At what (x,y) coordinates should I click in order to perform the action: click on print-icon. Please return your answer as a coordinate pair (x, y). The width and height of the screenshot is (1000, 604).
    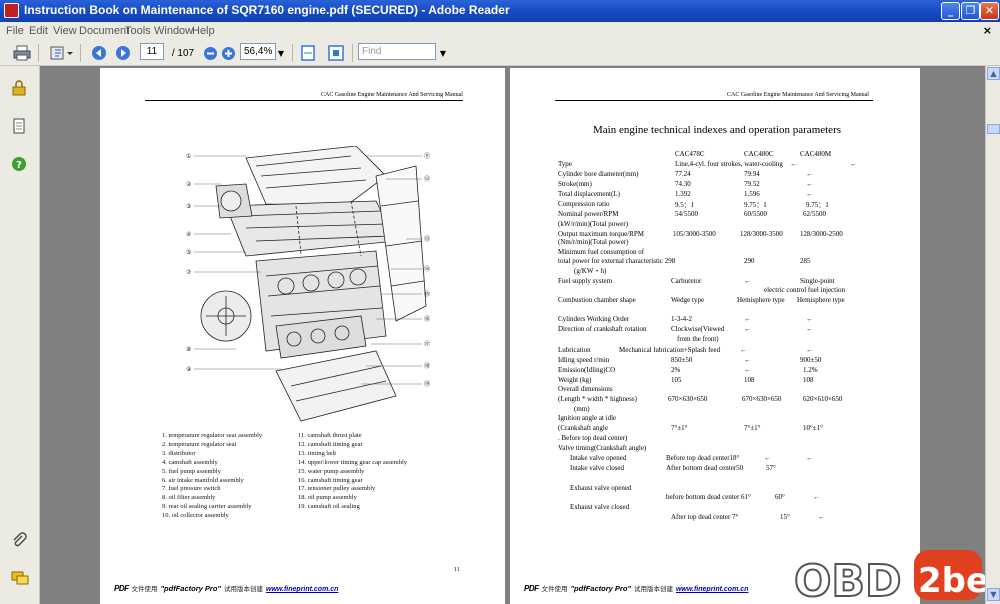
    Looking at the image, I should click on (22, 53).